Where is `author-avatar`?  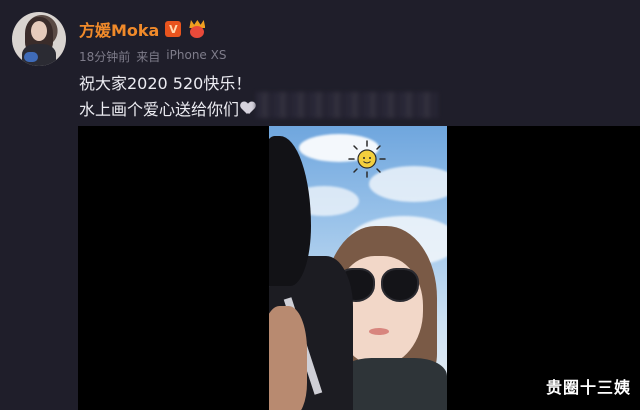 author-avatar is located at coordinates (39, 39).